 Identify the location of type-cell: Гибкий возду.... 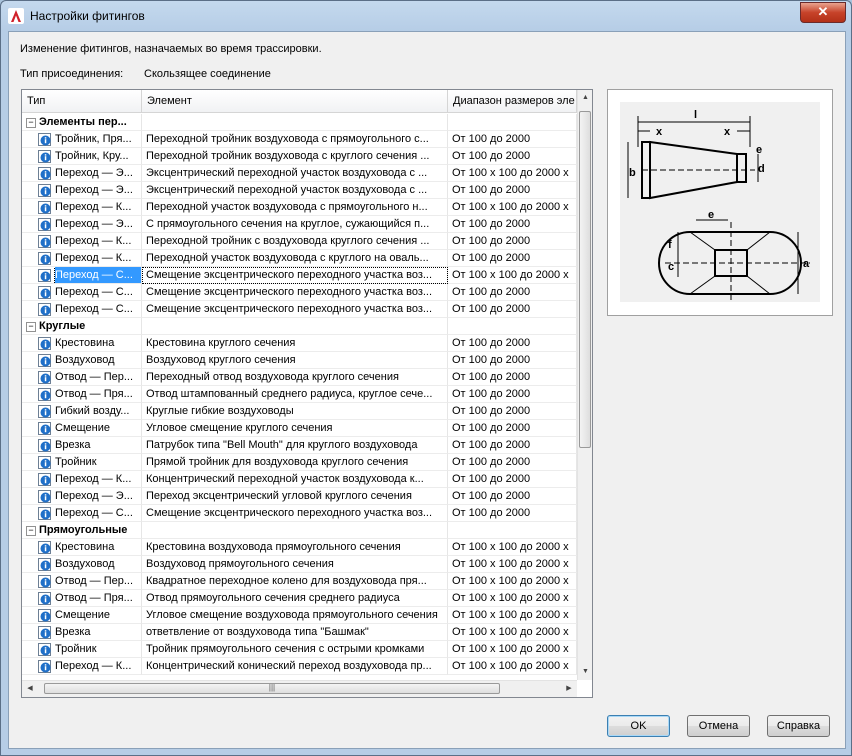
(82, 411).